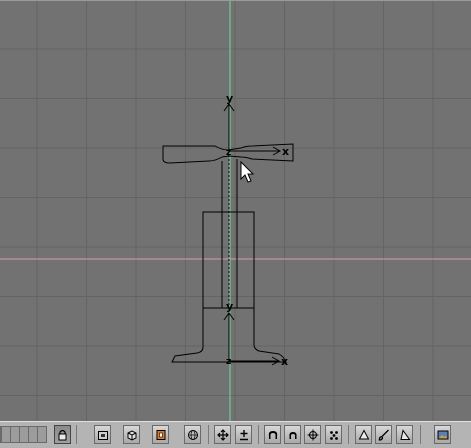 This screenshot has width=471, height=448. Describe the element at coordinates (247, 171) in the screenshot. I see `mouse-cursor-icon` at that location.